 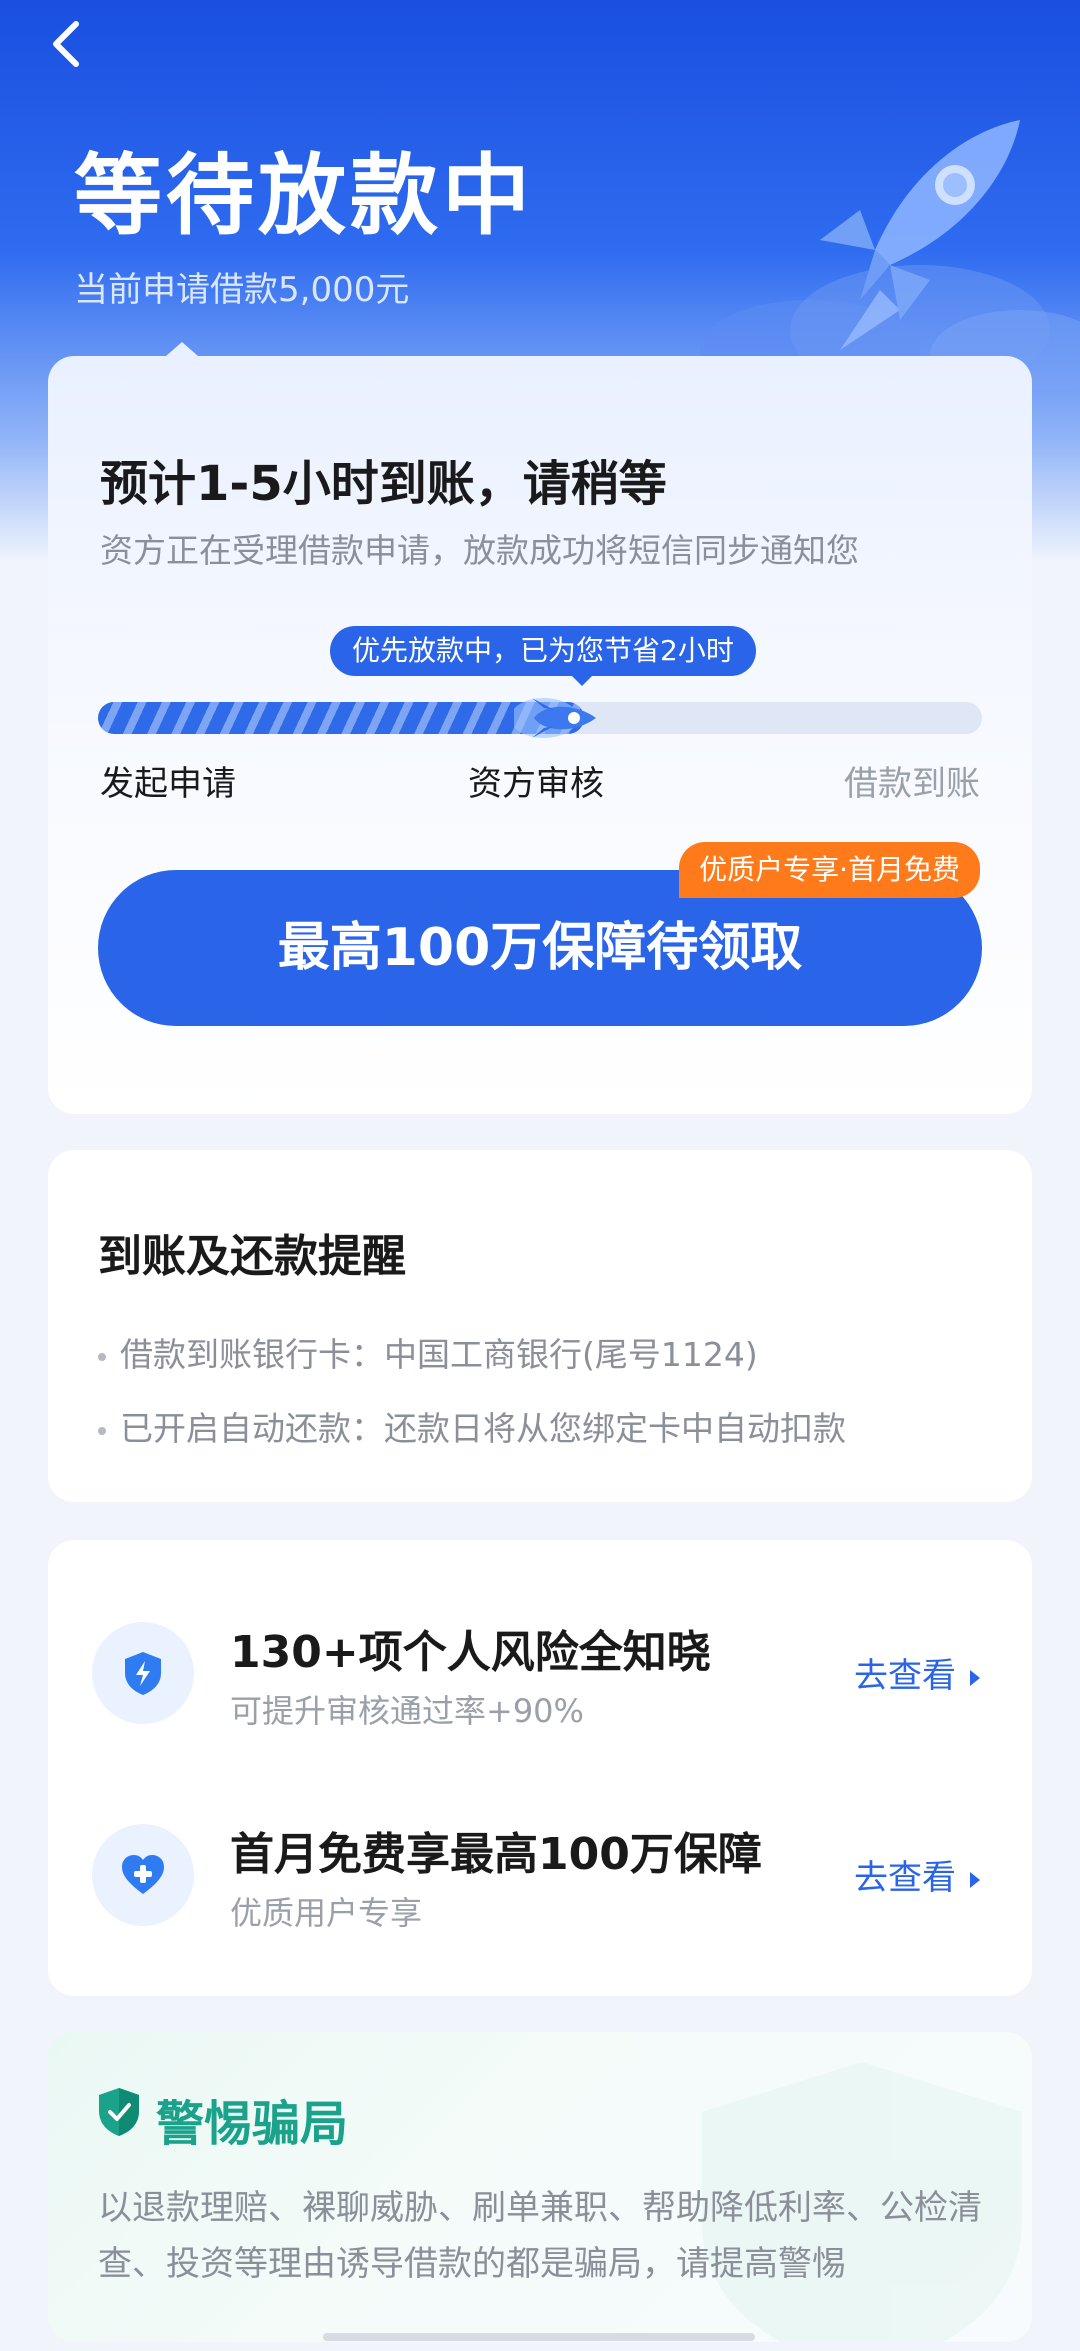 What do you see at coordinates (479, 550) in the screenshot?
I see `eta-description: 资方正在受理借款申请，放款成功将短信同步通知您` at bounding box center [479, 550].